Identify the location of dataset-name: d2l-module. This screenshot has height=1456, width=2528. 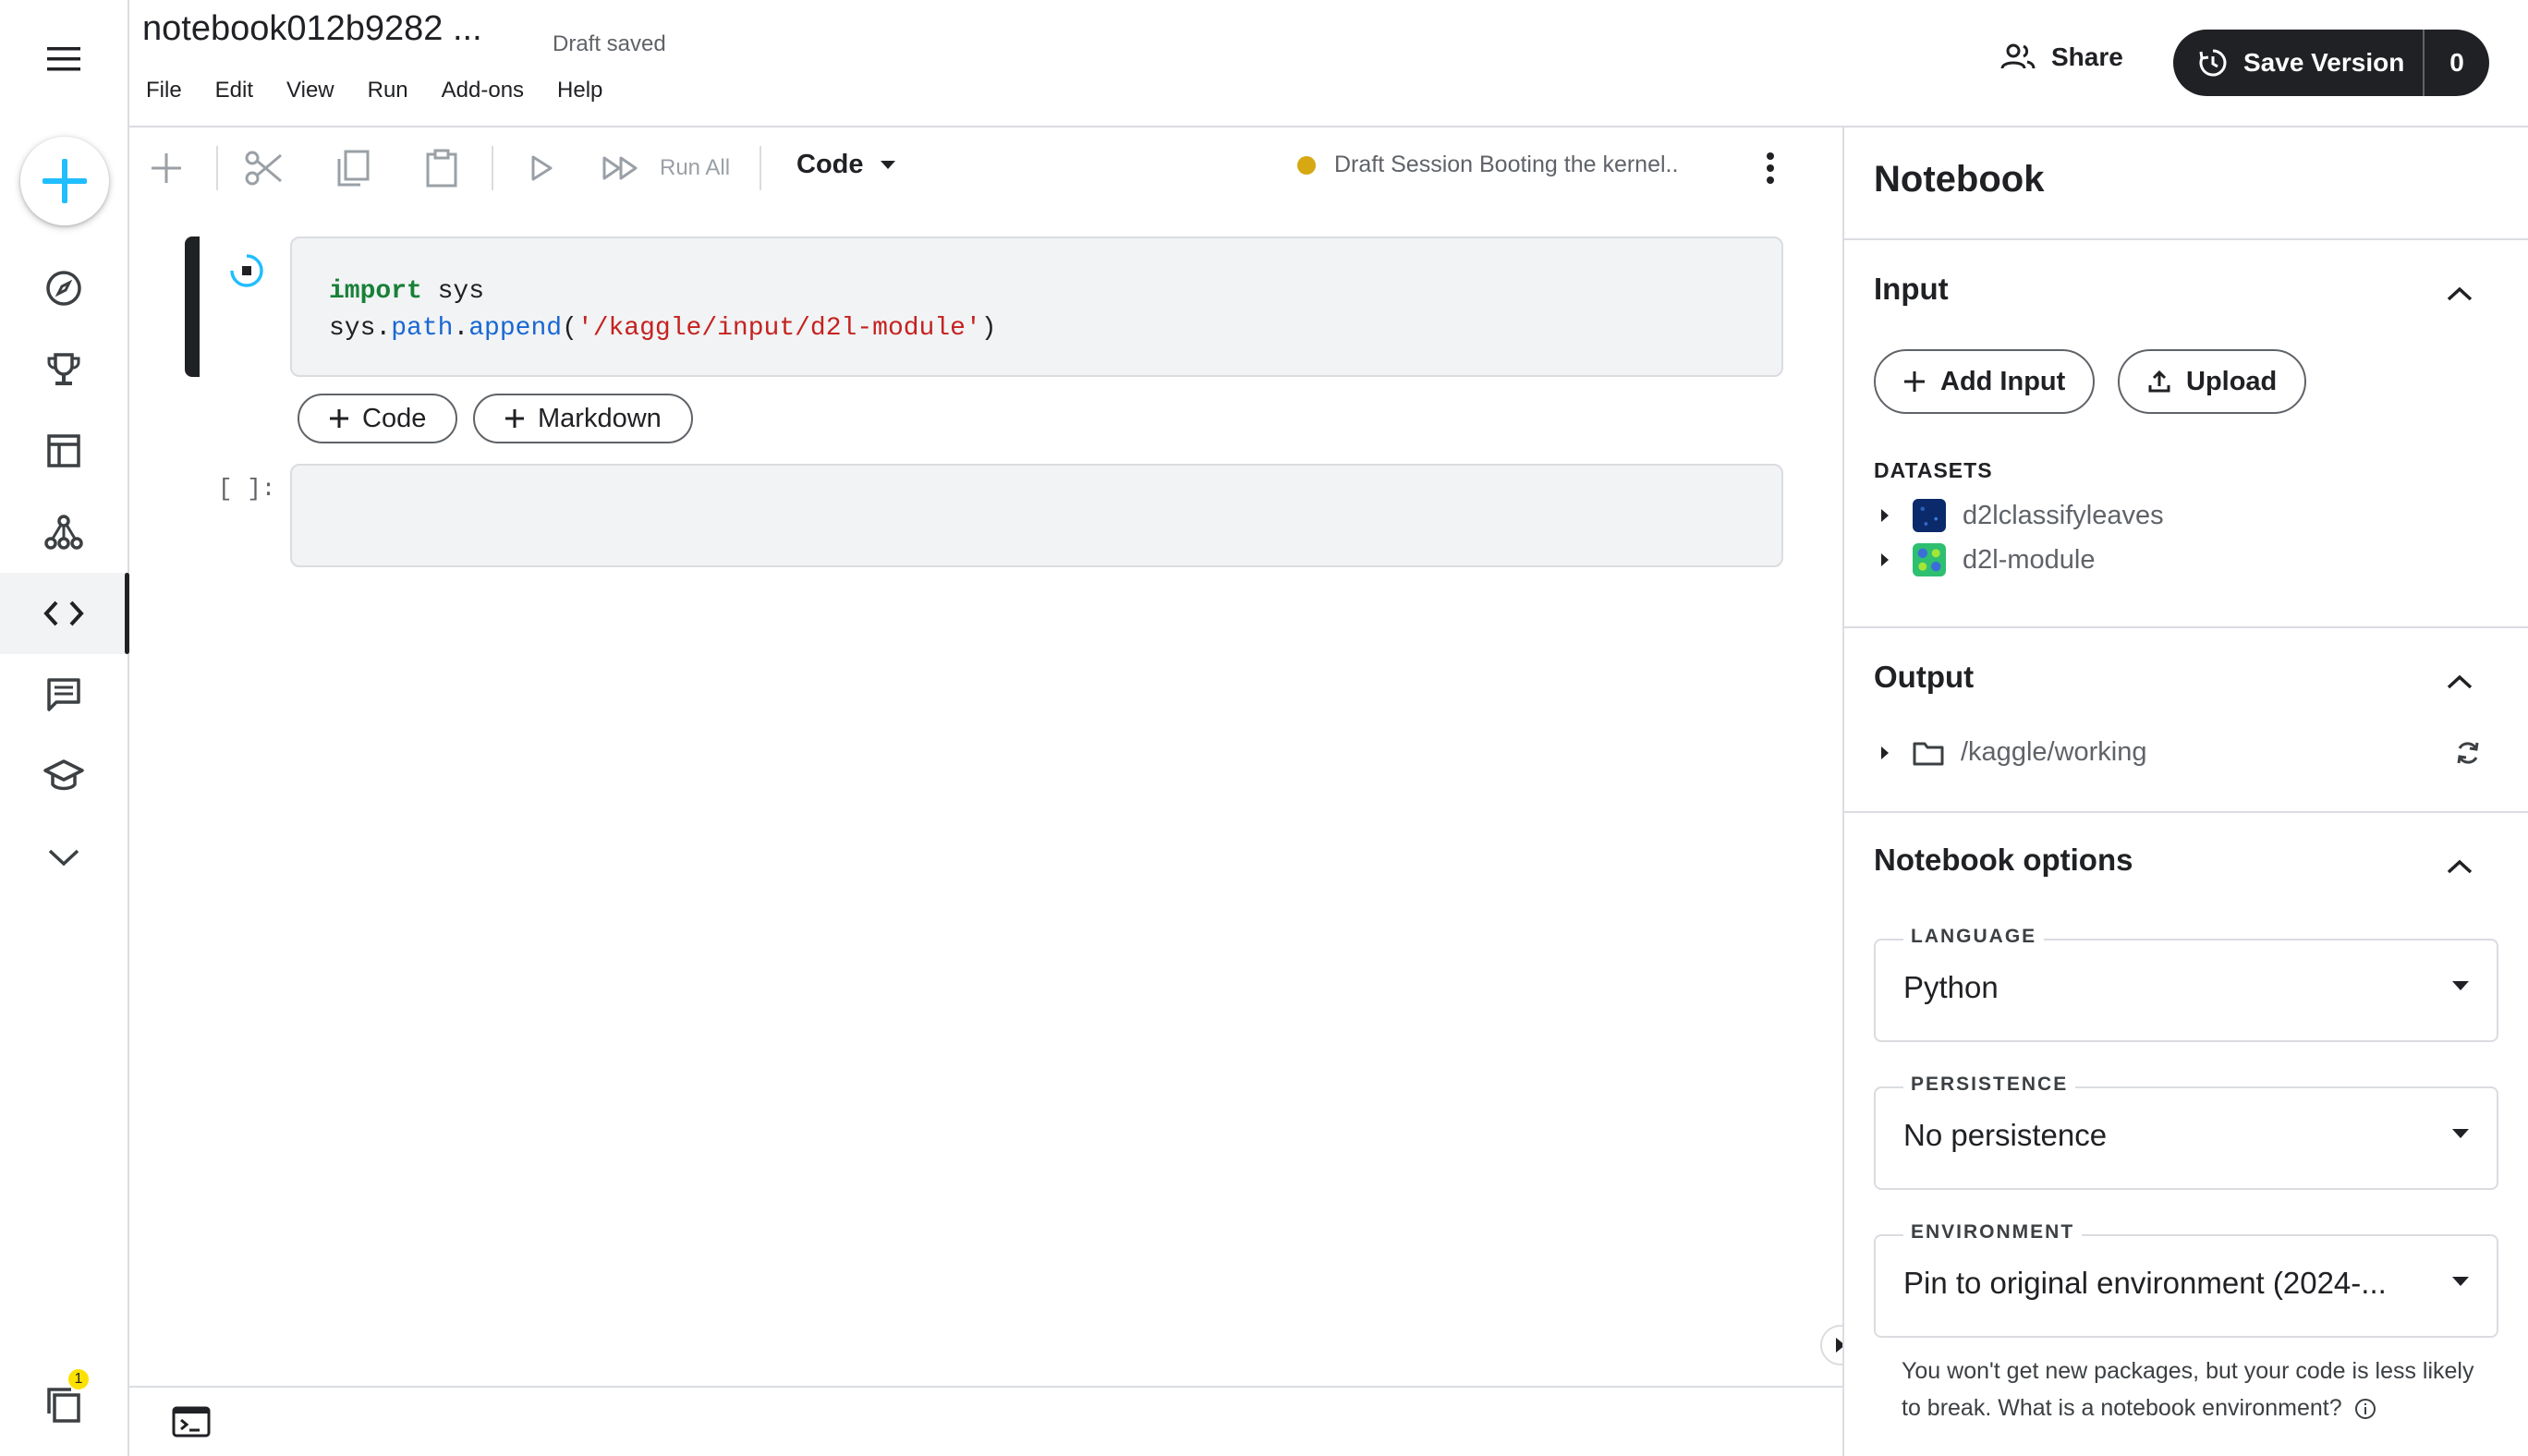
(2029, 559).